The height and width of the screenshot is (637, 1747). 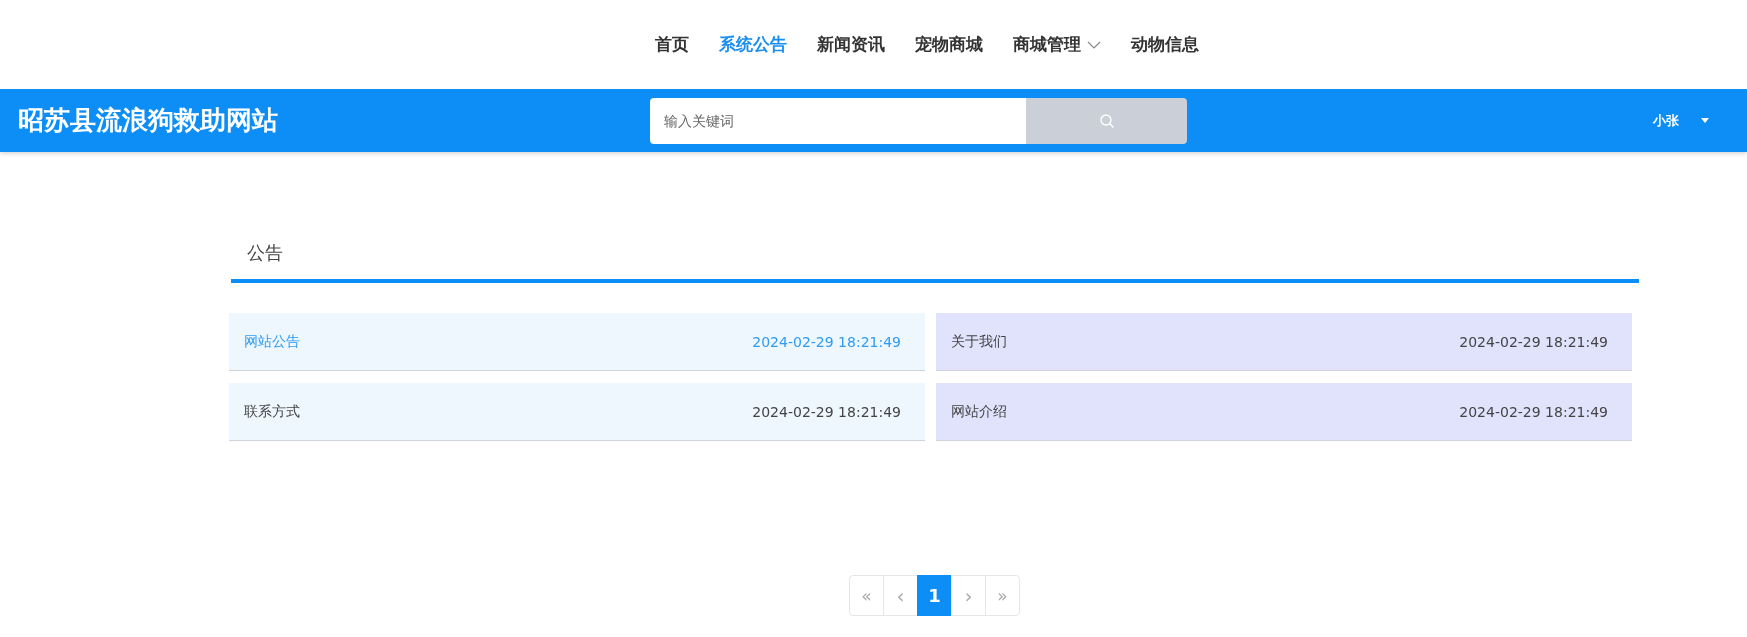 What do you see at coordinates (1165, 44) in the screenshot?
I see `nav-link: 动物信息` at bounding box center [1165, 44].